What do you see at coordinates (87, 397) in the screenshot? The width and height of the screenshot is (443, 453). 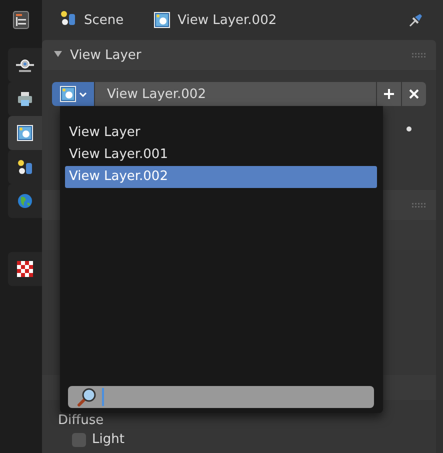 I see `search-icon` at bounding box center [87, 397].